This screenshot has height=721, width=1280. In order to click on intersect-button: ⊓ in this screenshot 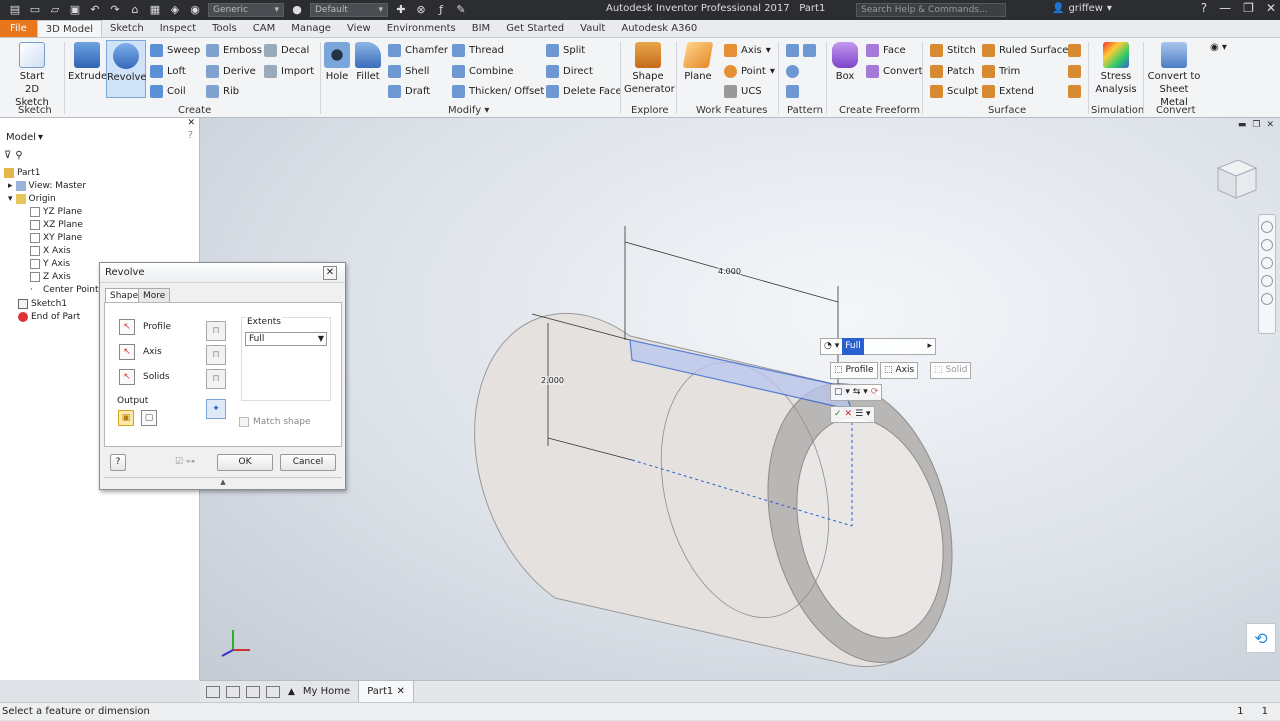, I will do `click(216, 379)`.